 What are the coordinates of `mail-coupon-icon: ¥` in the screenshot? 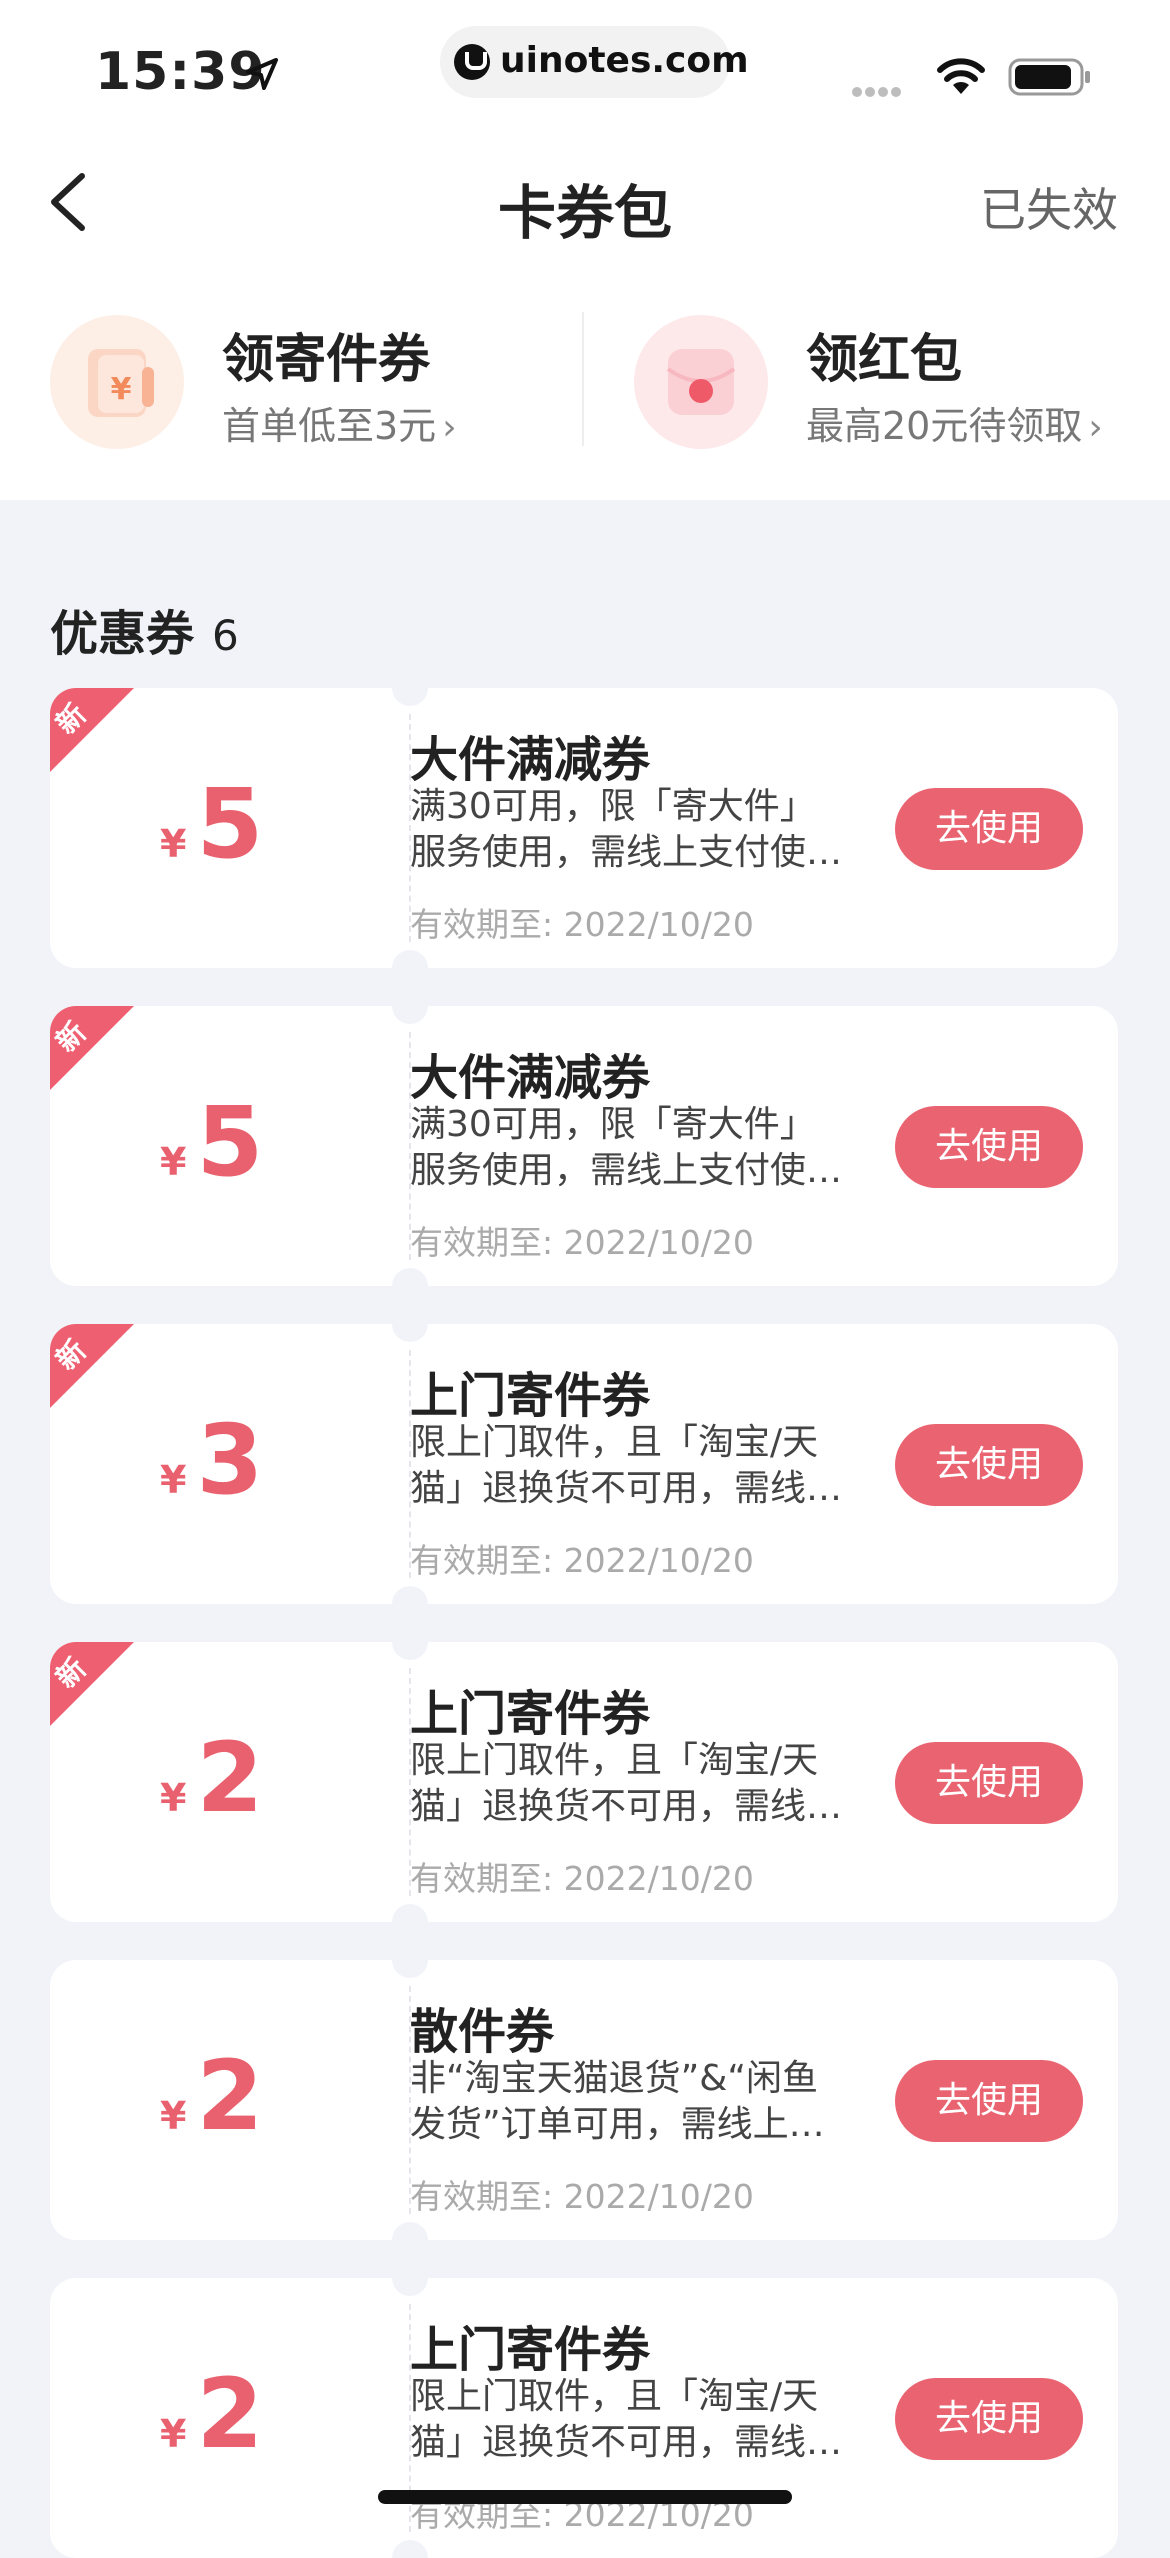 It's located at (117, 382).